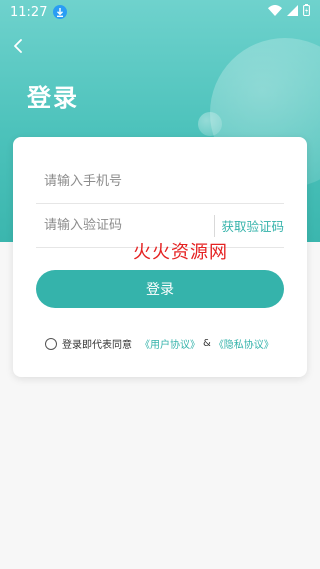  I want to click on phone-input, so click(160, 181).